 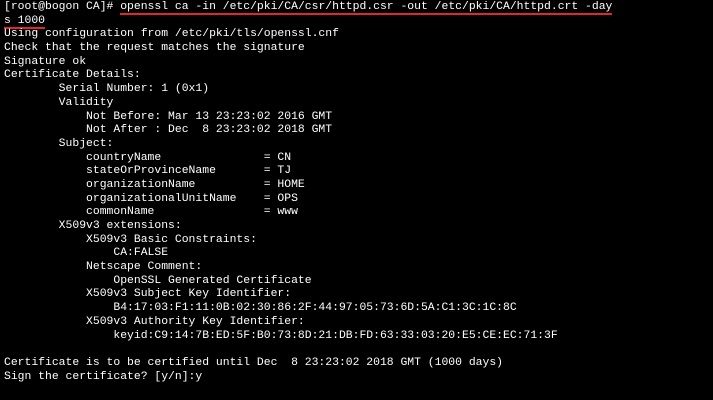 What do you see at coordinates (103, 267) in the screenshot?
I see `output-line: Netscape Comment:` at bounding box center [103, 267].